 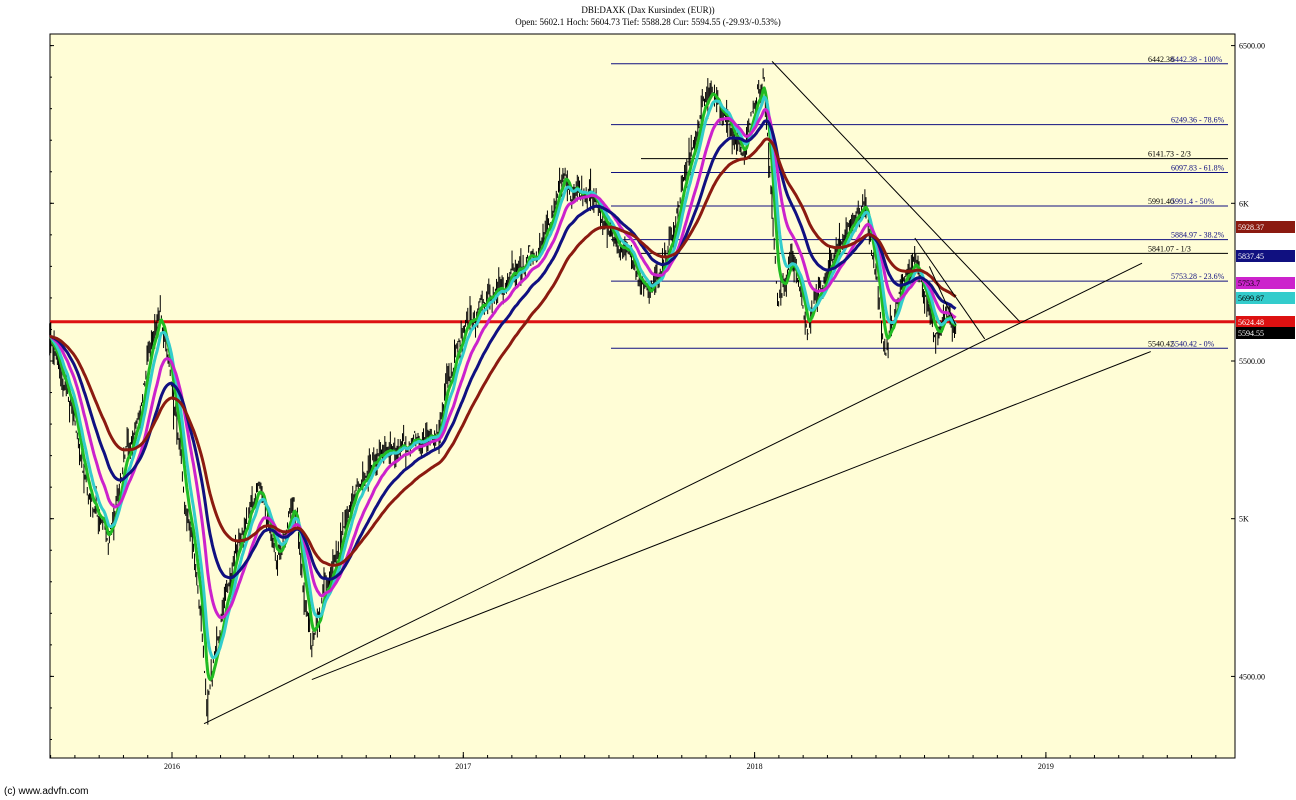 I want to click on y-tick-label: 5K, so click(x=1244, y=519).